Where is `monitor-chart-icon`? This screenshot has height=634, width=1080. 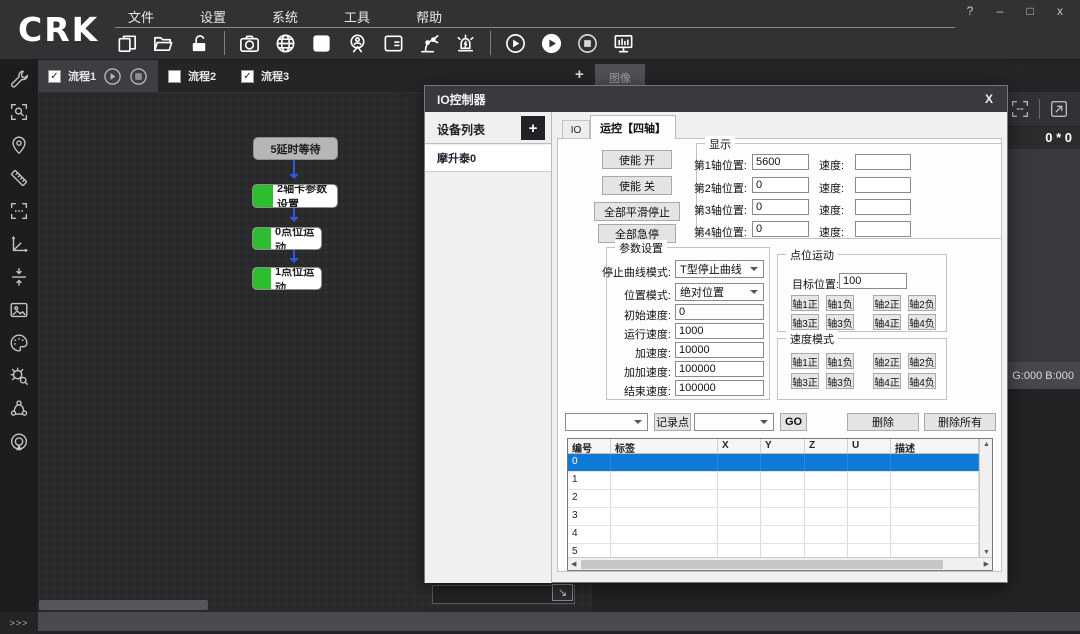
monitor-chart-icon is located at coordinates (623, 43).